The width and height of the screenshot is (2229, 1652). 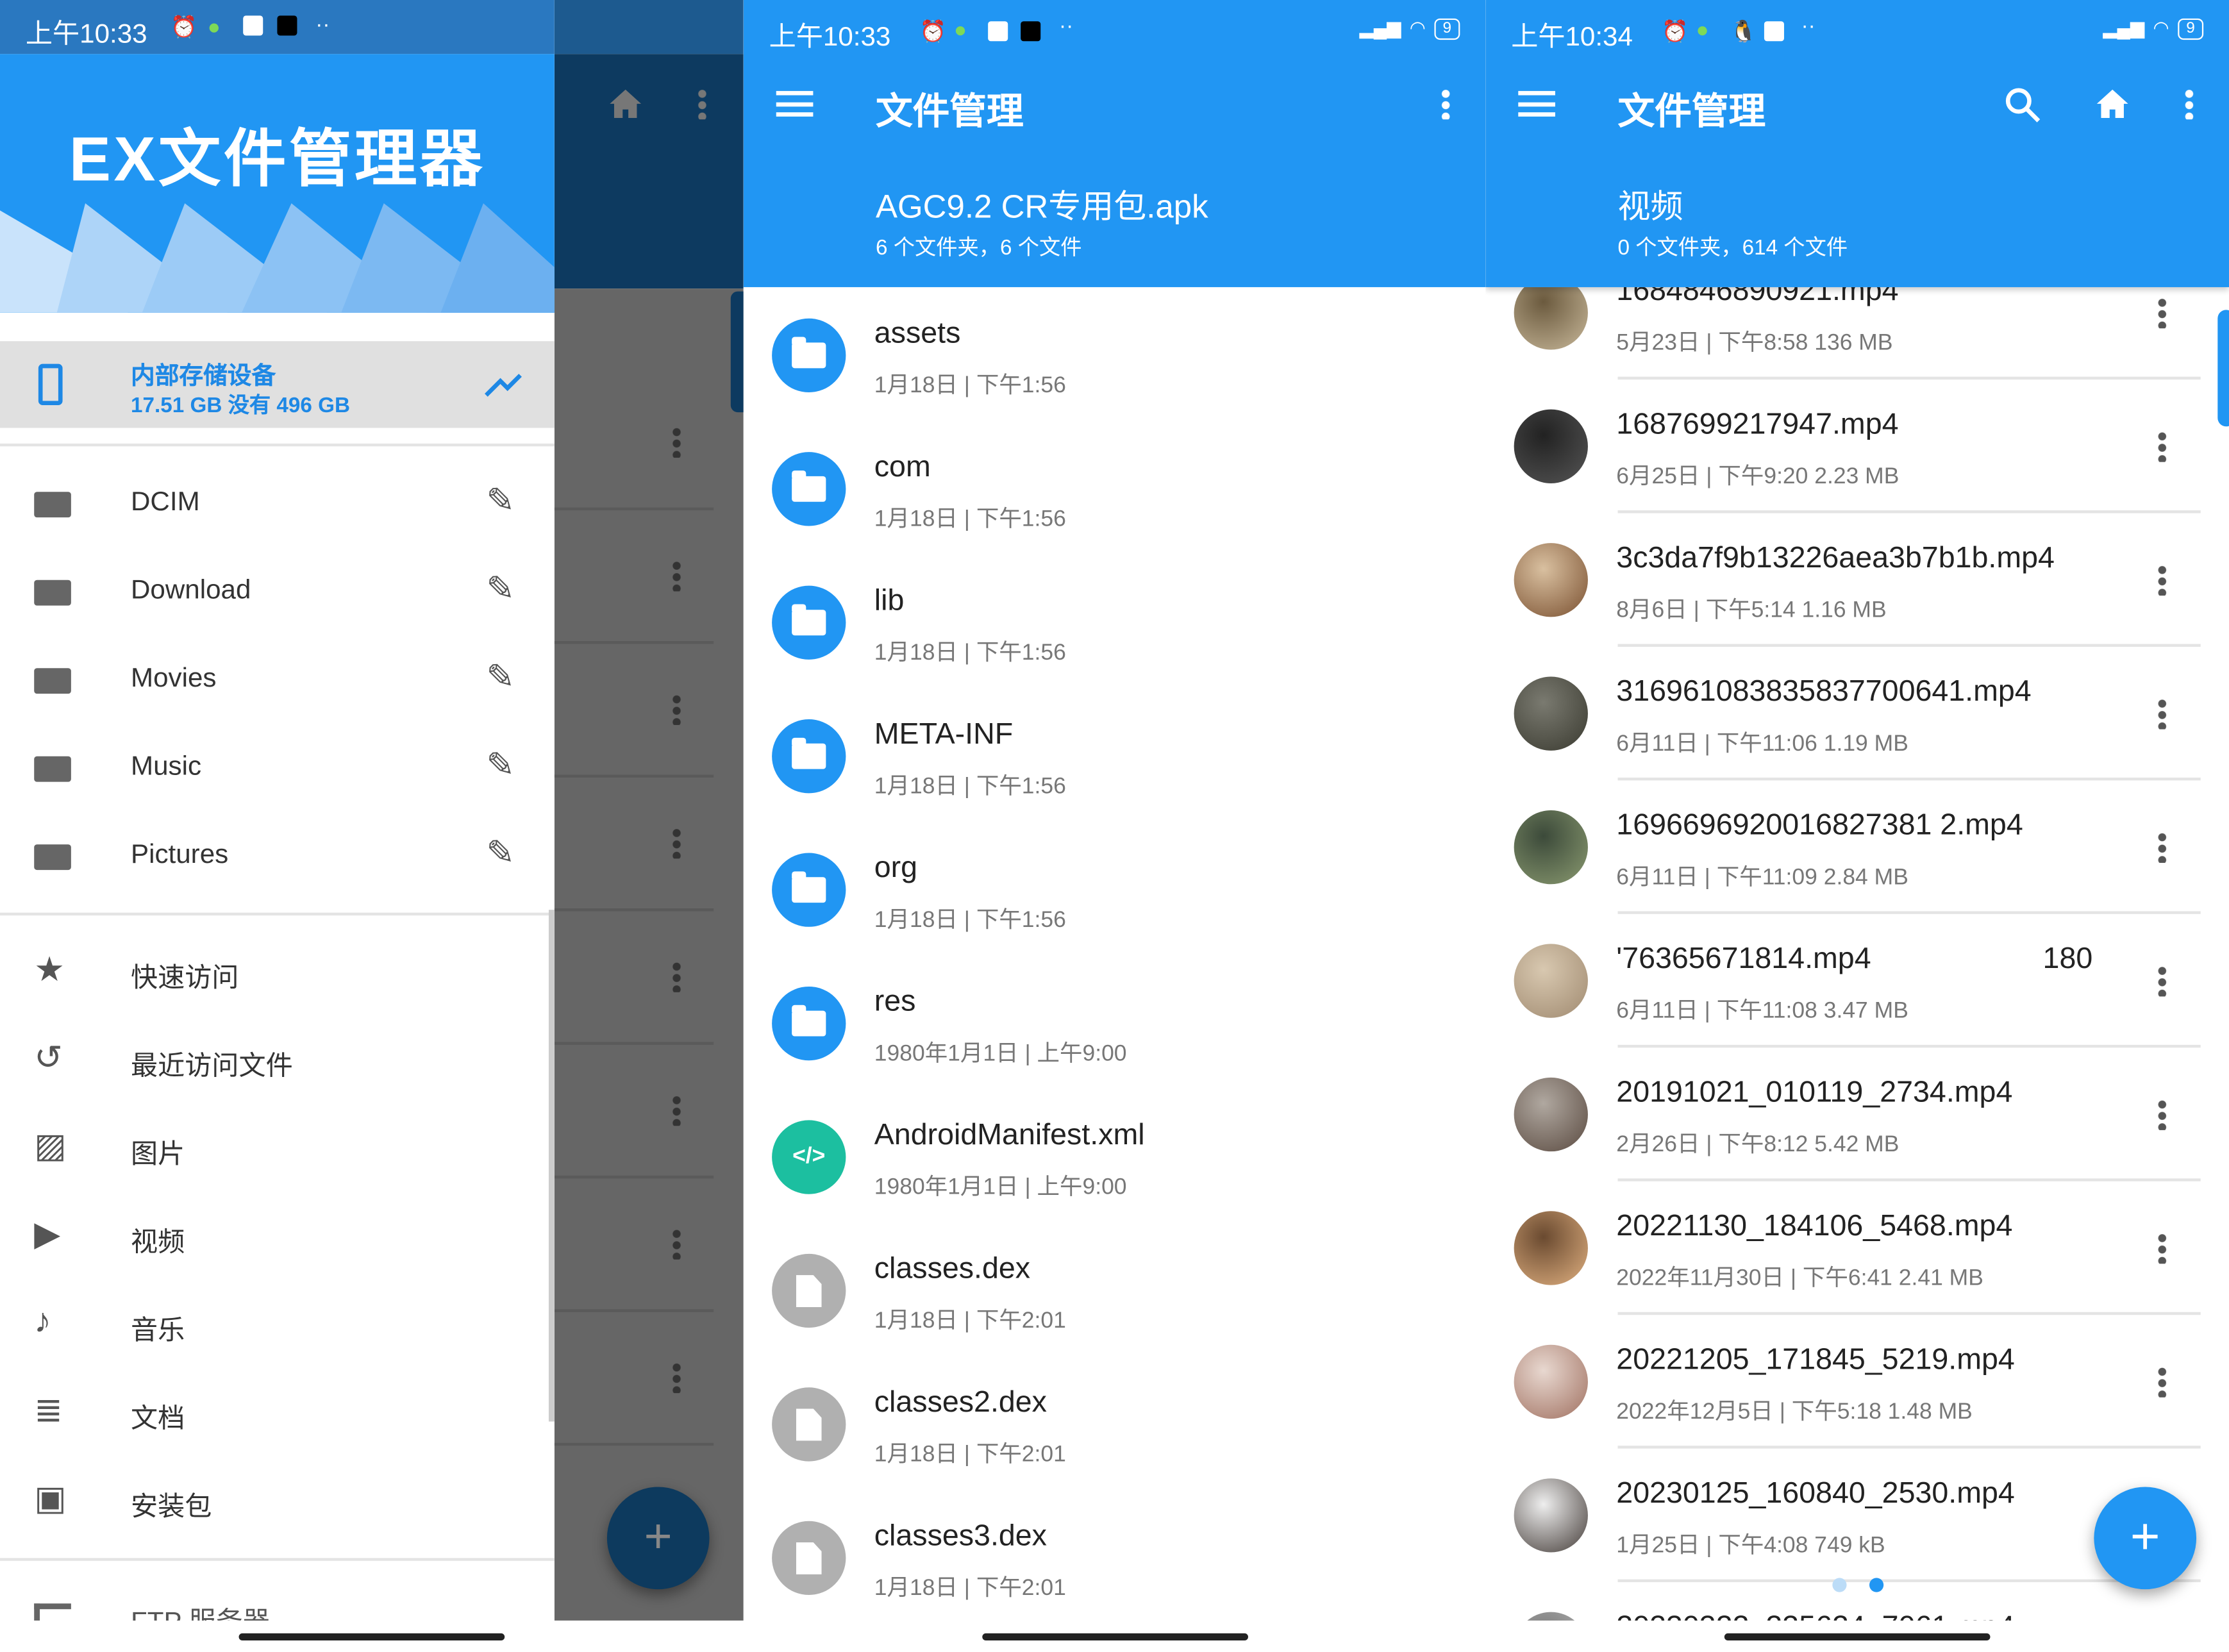 I want to click on file-meta: 1980年1月1日 | 上午9:00, so click(x=1000, y=1054).